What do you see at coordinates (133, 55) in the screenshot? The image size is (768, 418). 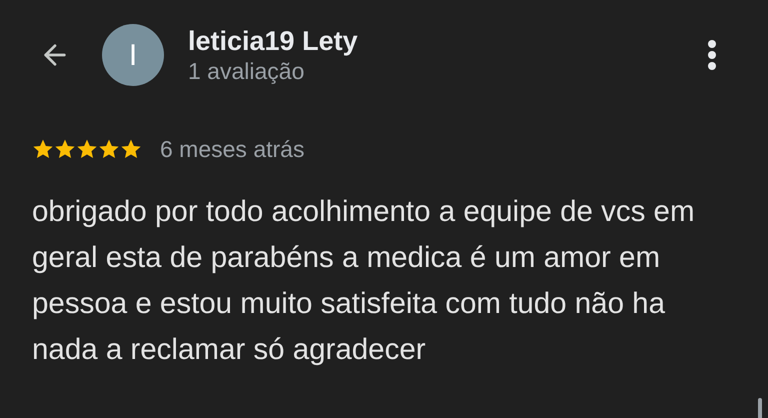 I see `avatar: I` at bounding box center [133, 55].